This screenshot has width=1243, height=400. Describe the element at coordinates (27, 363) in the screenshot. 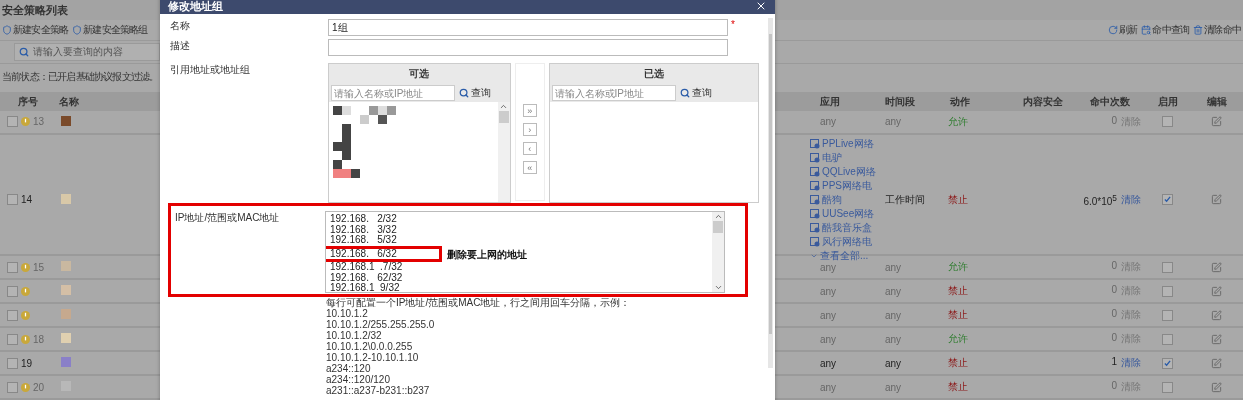

I see `sequence-number: 19` at that location.